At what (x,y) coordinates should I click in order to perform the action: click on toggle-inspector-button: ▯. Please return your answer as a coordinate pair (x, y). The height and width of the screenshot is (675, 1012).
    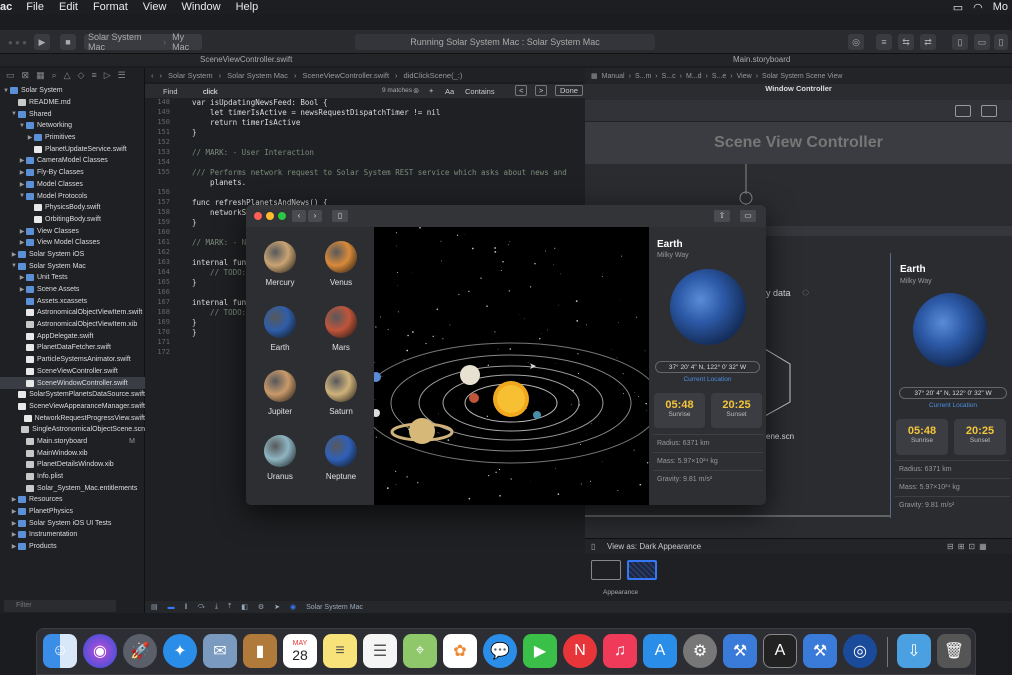
    Looking at the image, I should click on (1001, 42).